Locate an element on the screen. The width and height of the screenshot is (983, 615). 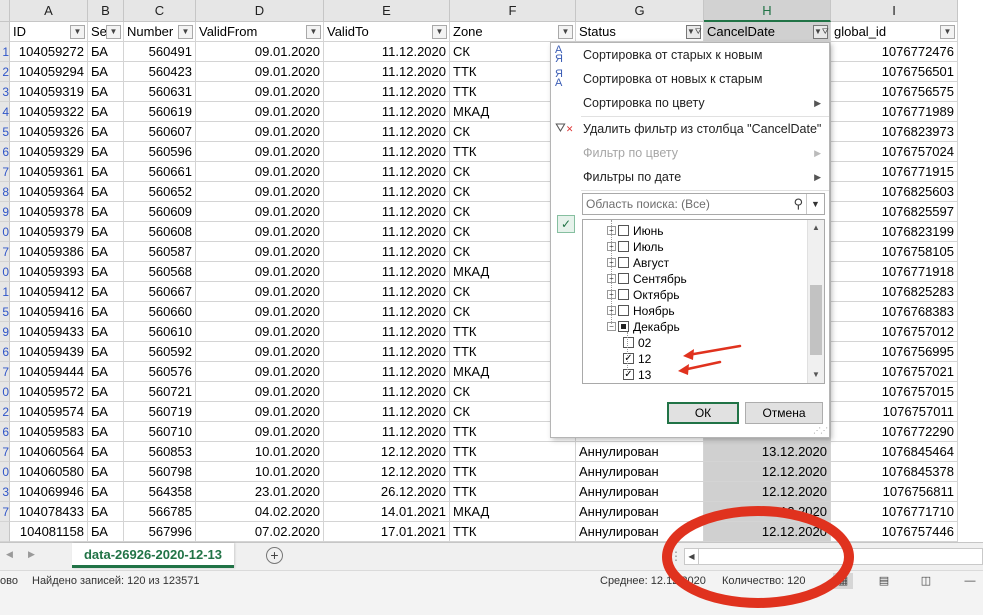
table-cell: 104081158 is located at coordinates (49, 532).